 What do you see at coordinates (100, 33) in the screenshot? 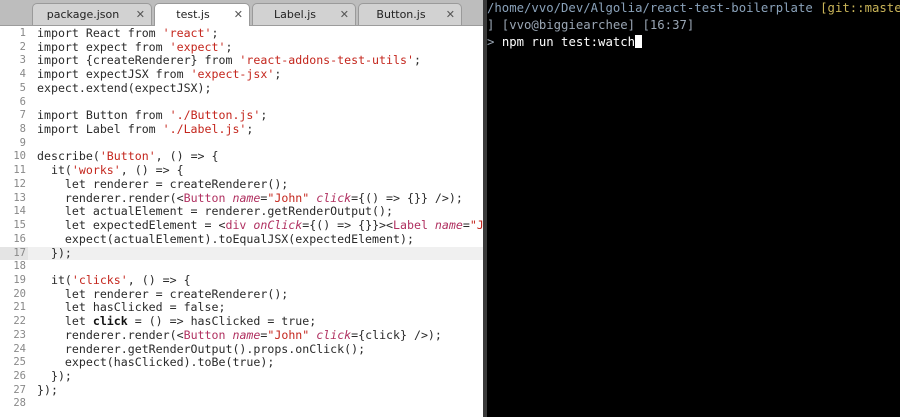
I see `code-text: import React from` at bounding box center [100, 33].